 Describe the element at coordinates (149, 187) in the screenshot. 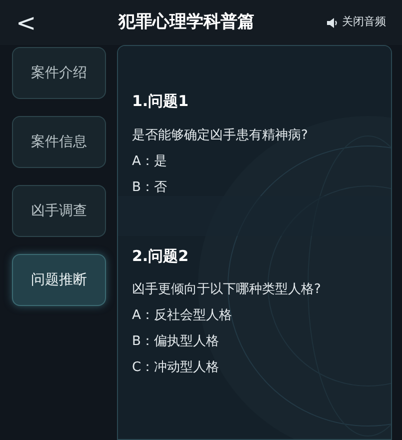

I see `answer-option: B：否` at that location.